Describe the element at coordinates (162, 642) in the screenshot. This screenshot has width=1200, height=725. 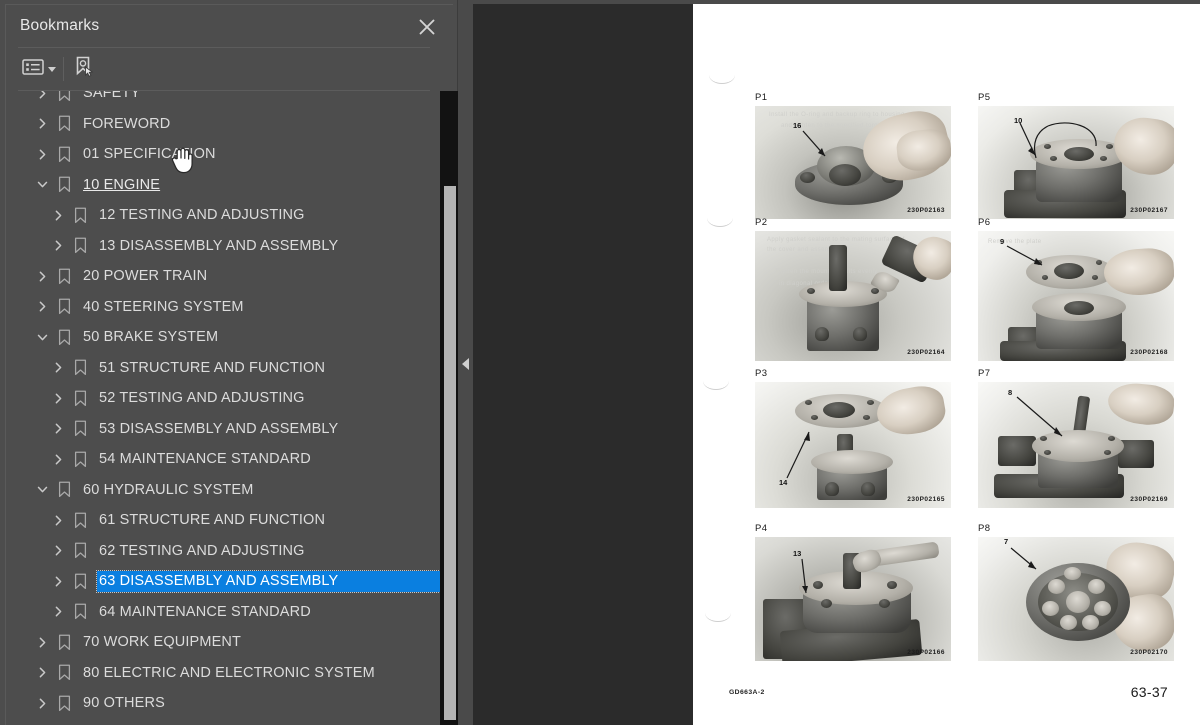
I see `bookmark-item-label: 70 WORK EQUIPMENT` at that location.